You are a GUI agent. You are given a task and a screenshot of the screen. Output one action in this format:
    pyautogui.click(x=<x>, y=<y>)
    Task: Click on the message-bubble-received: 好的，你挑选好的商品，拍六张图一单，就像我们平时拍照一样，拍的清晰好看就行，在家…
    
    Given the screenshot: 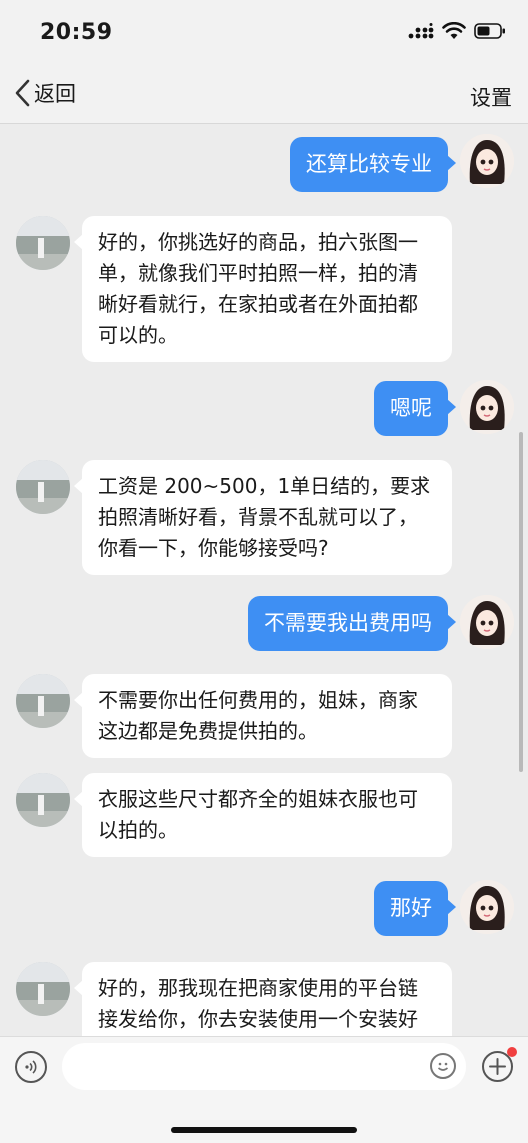 What is the action you would take?
    pyautogui.click(x=263, y=289)
    